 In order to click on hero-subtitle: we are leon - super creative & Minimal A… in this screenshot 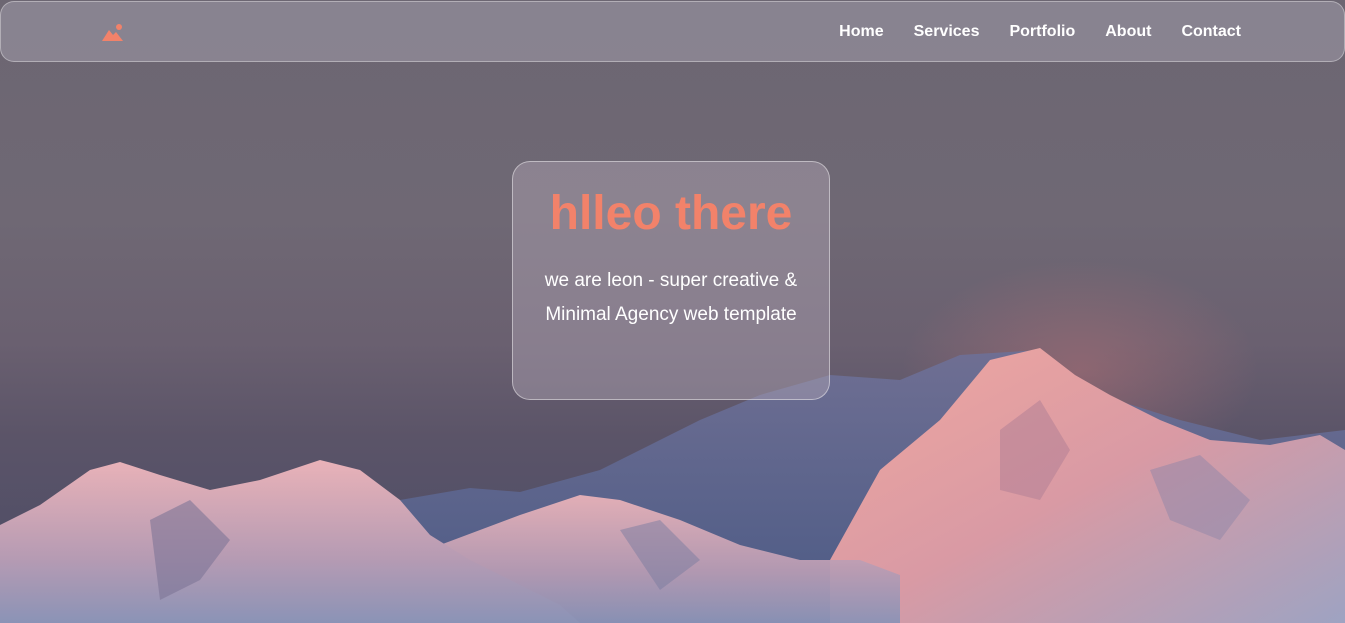, I will do `click(671, 297)`.